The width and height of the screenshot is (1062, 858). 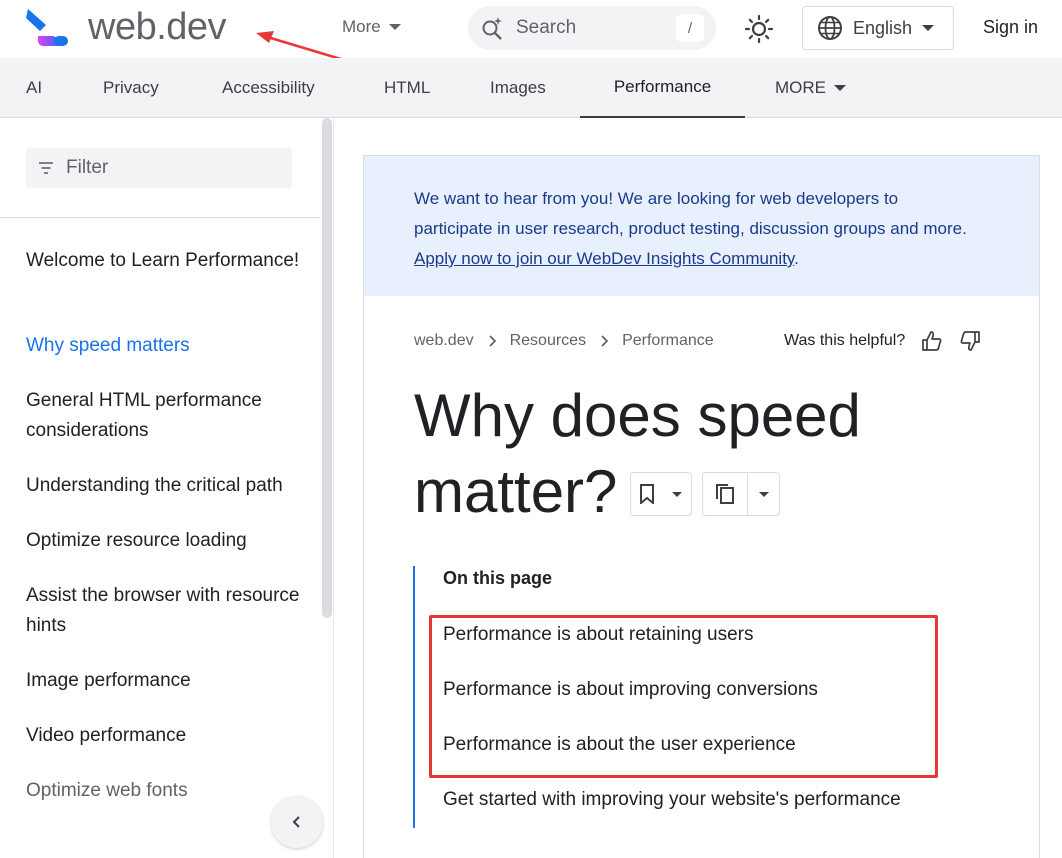 I want to click on tab-html: HTML, so click(x=407, y=88).